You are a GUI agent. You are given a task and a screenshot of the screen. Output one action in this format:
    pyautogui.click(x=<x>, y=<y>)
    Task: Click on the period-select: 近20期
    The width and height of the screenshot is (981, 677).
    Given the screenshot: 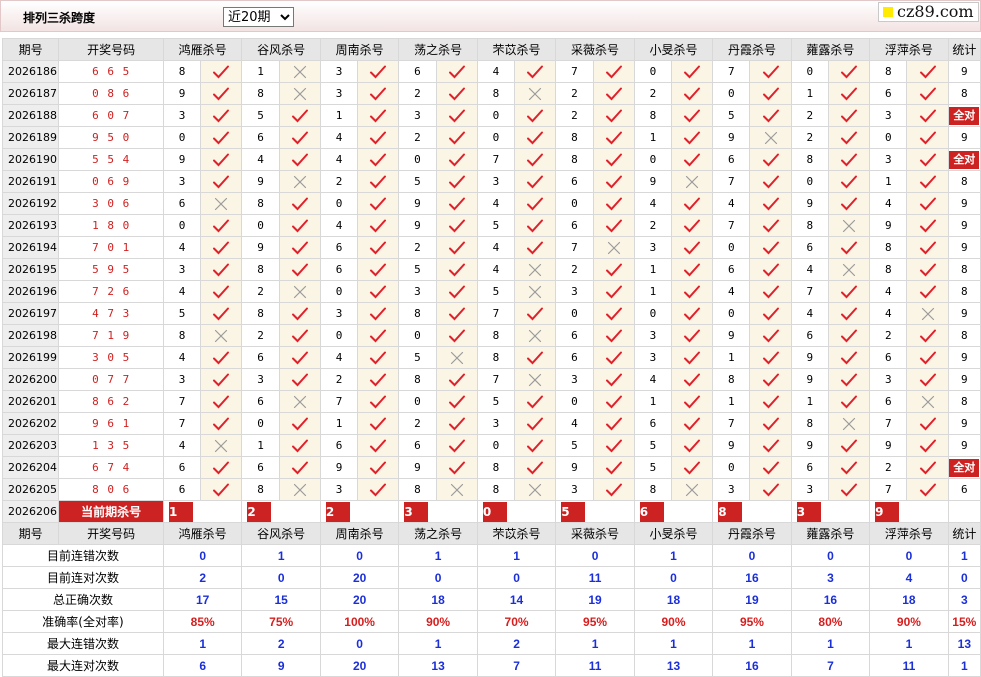 What is the action you would take?
    pyautogui.click(x=258, y=17)
    